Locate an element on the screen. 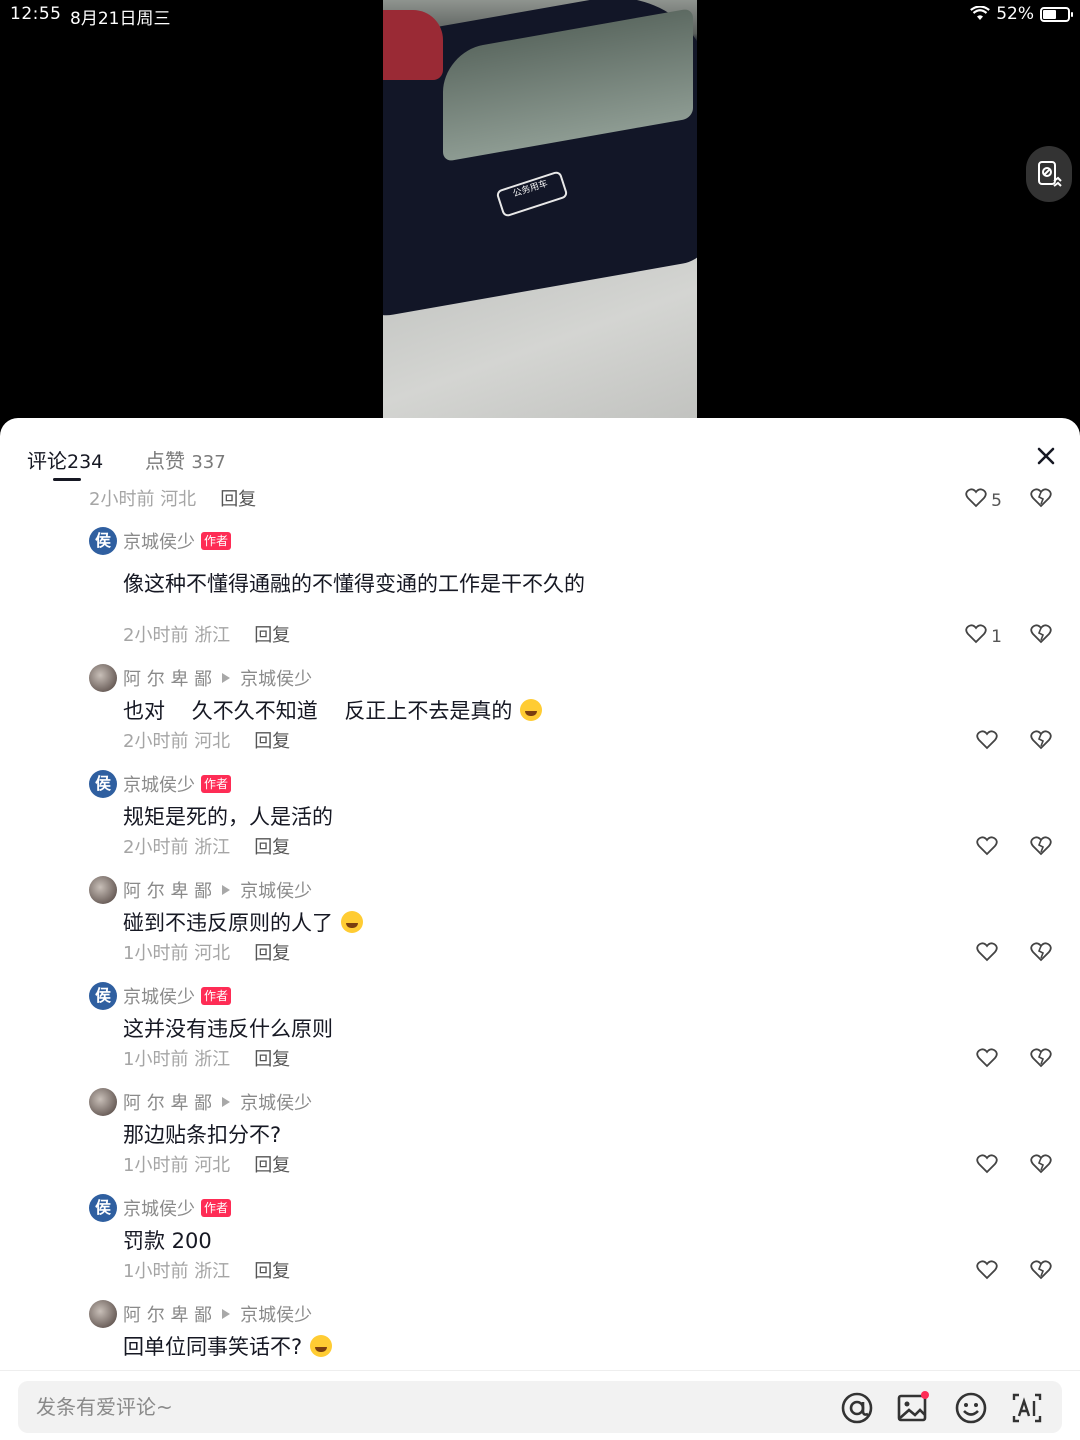 Image resolution: width=1080 pixels, height=1440 pixels. status-right: 52% is located at coordinates (1021, 14).